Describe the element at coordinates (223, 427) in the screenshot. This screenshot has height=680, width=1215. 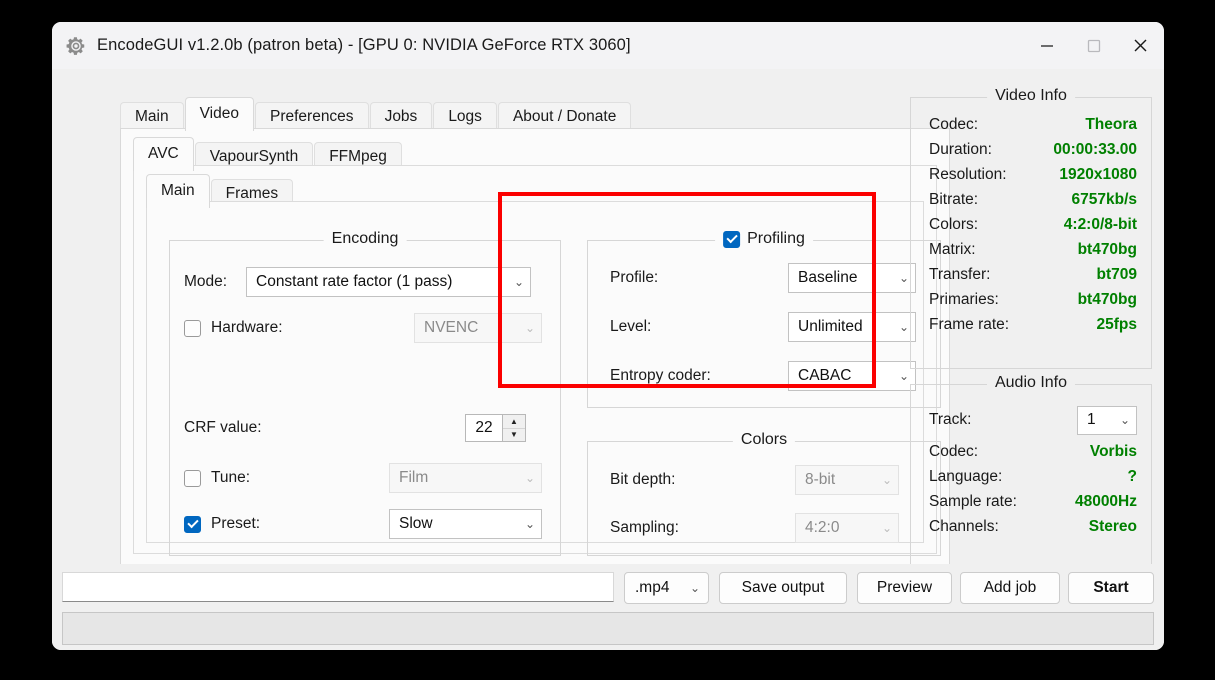
I see `crf-label: CRF value:` at that location.